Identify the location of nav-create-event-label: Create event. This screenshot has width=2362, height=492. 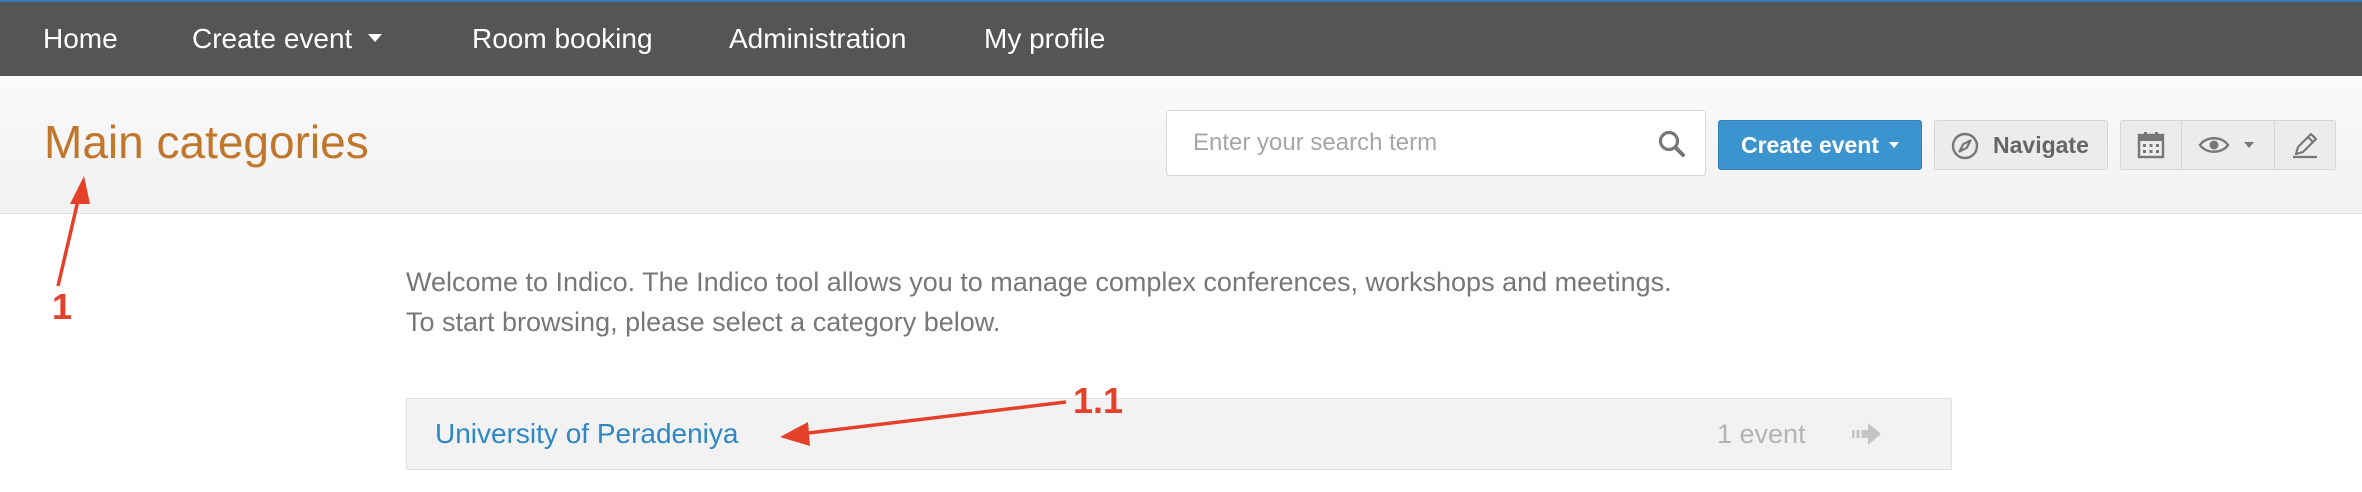
(272, 38).